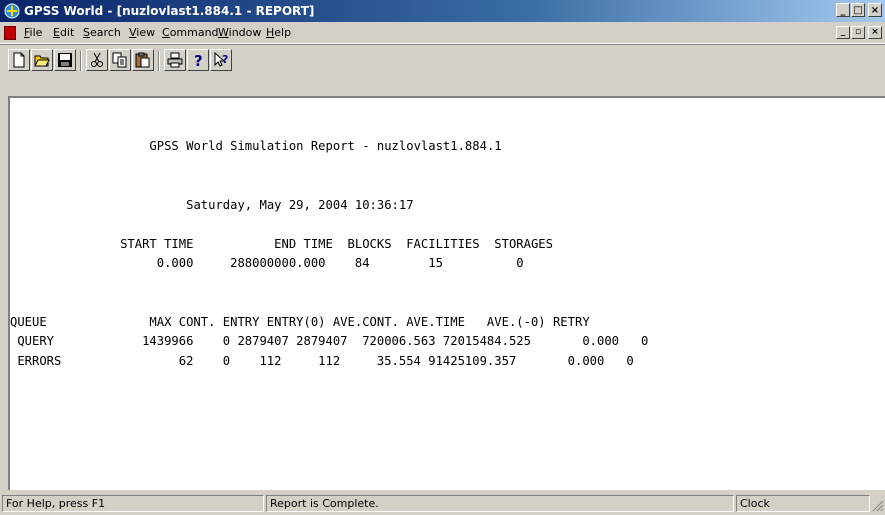  What do you see at coordinates (300, 204) in the screenshot?
I see `report-date: Saturday, May 29, 2004 10:36:17` at bounding box center [300, 204].